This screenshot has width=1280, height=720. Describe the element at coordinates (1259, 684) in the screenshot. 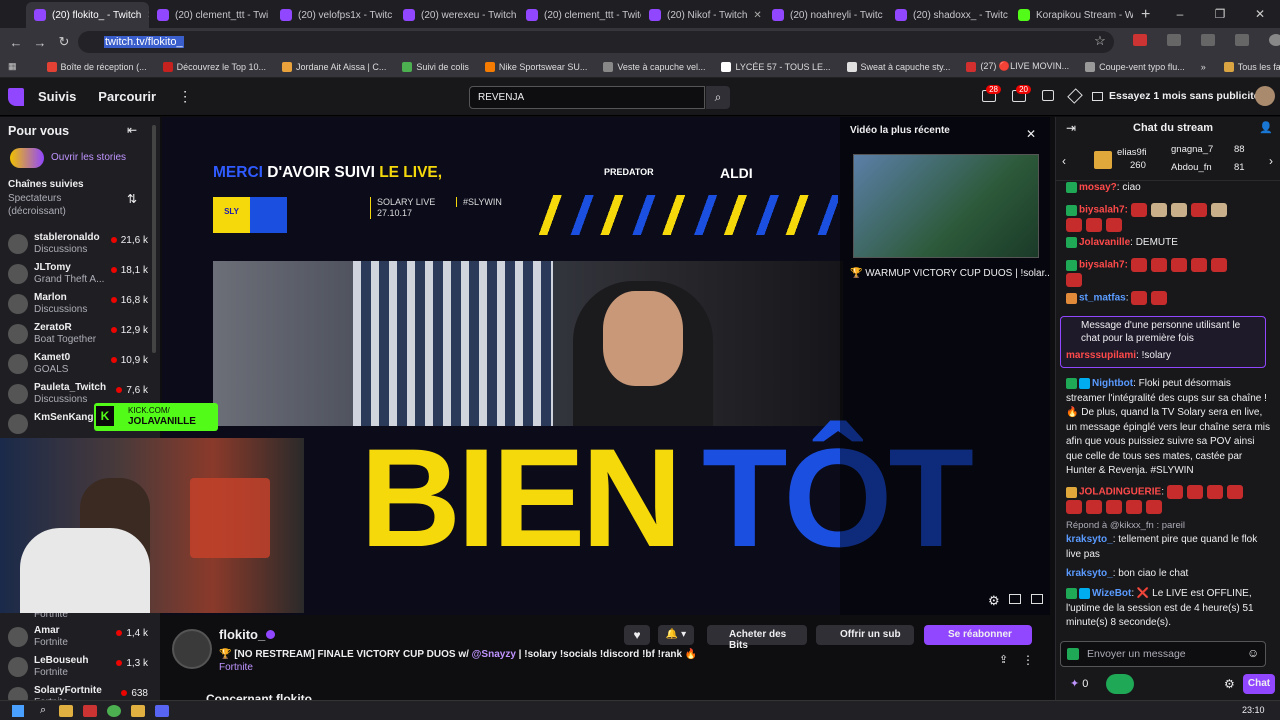

I see `chat-send-button: Chat` at that location.